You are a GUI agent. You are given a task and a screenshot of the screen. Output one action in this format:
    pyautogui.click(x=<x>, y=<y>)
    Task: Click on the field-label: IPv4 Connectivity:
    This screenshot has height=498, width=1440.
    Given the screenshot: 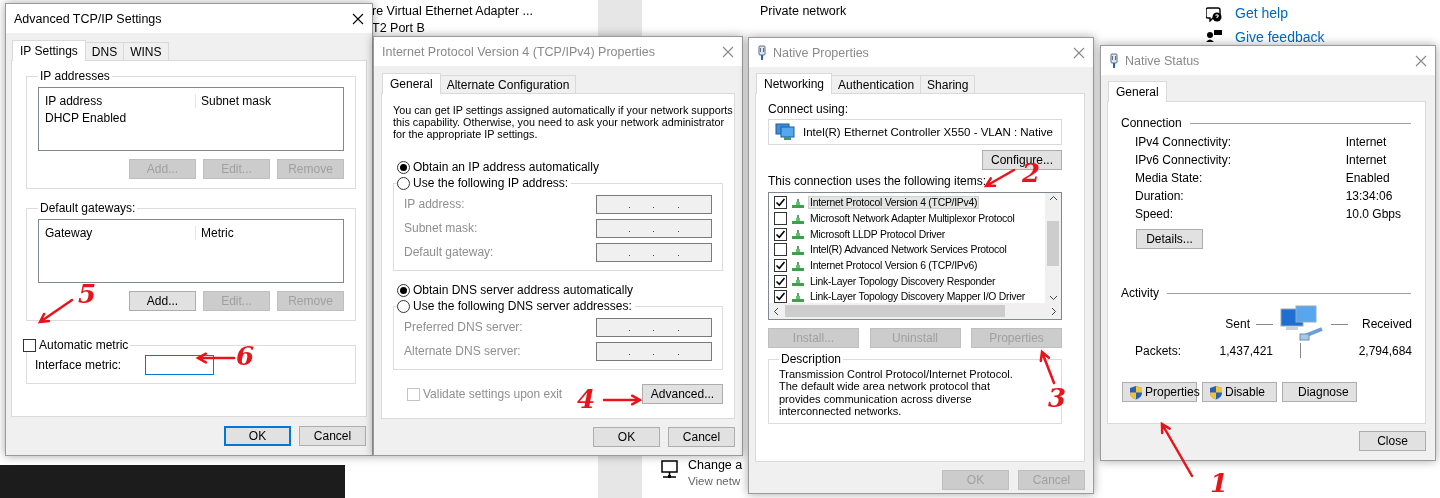 What is the action you would take?
    pyautogui.click(x=1184, y=142)
    